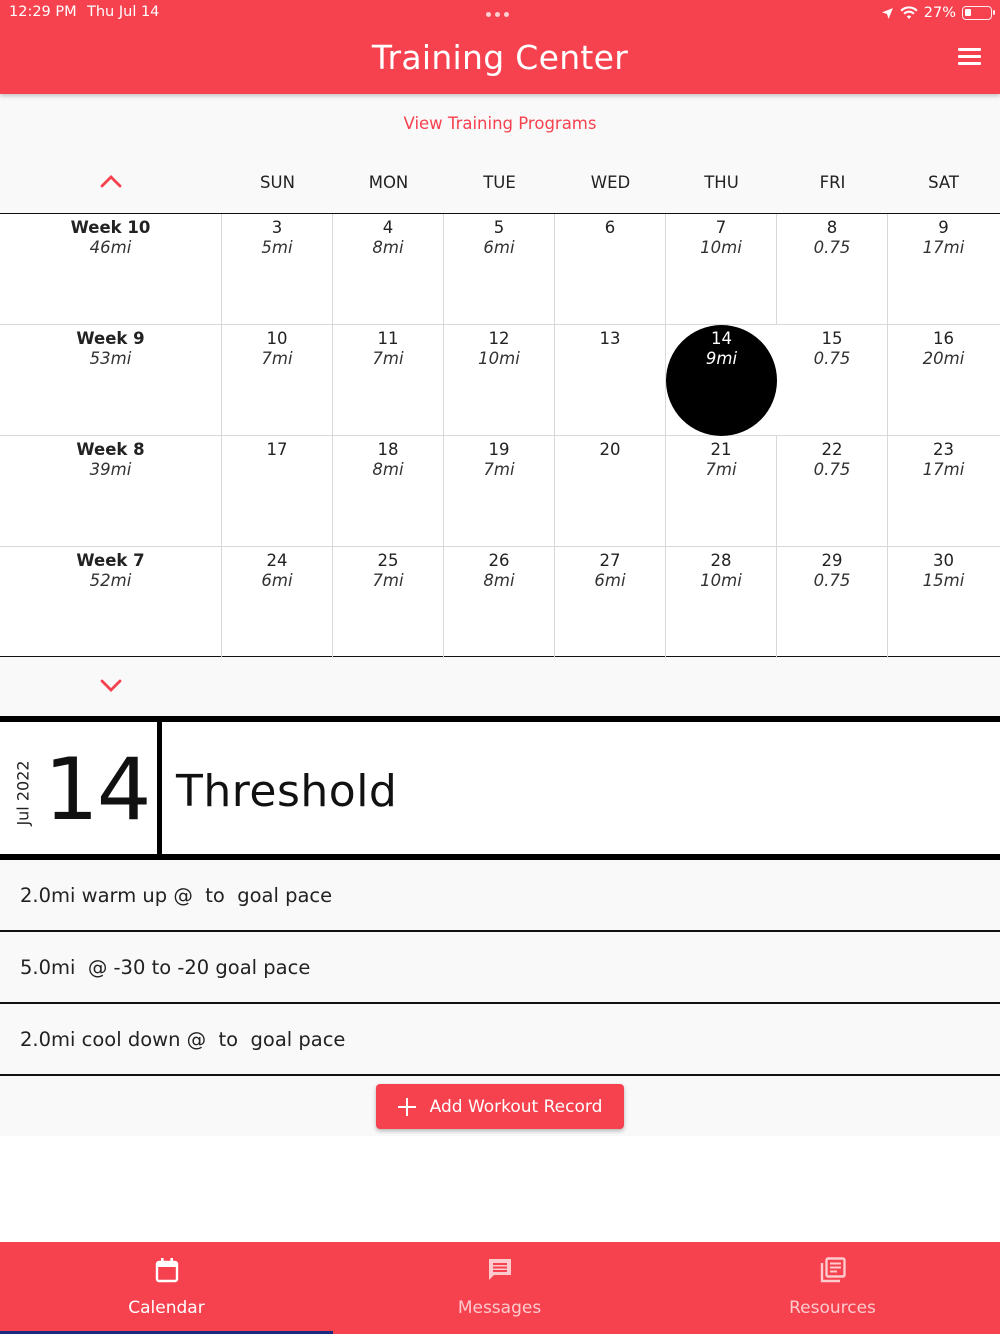 The width and height of the screenshot is (1000, 1334). I want to click on calendar-day: 5 6mi, so click(499, 269).